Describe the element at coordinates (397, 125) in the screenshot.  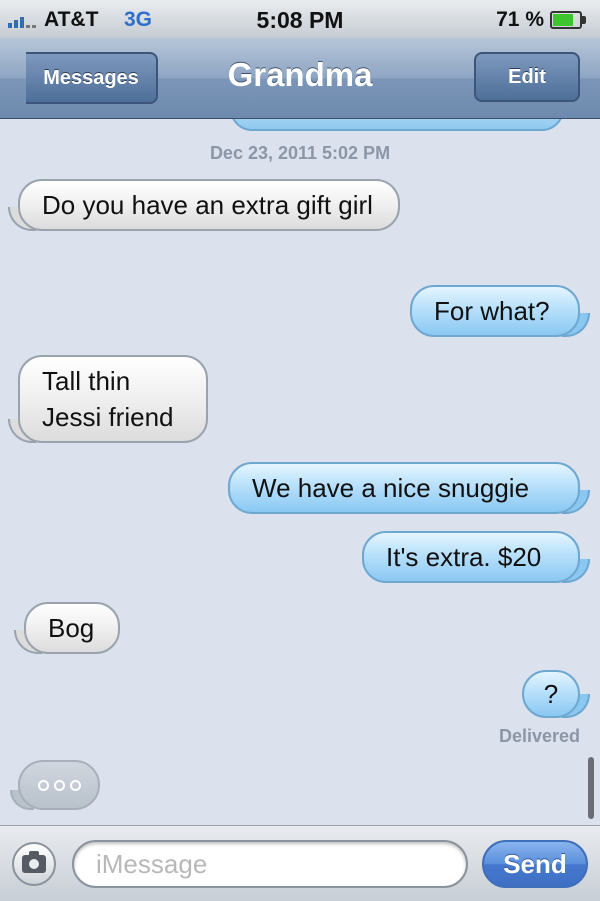
I see `previous-message-bubble` at that location.